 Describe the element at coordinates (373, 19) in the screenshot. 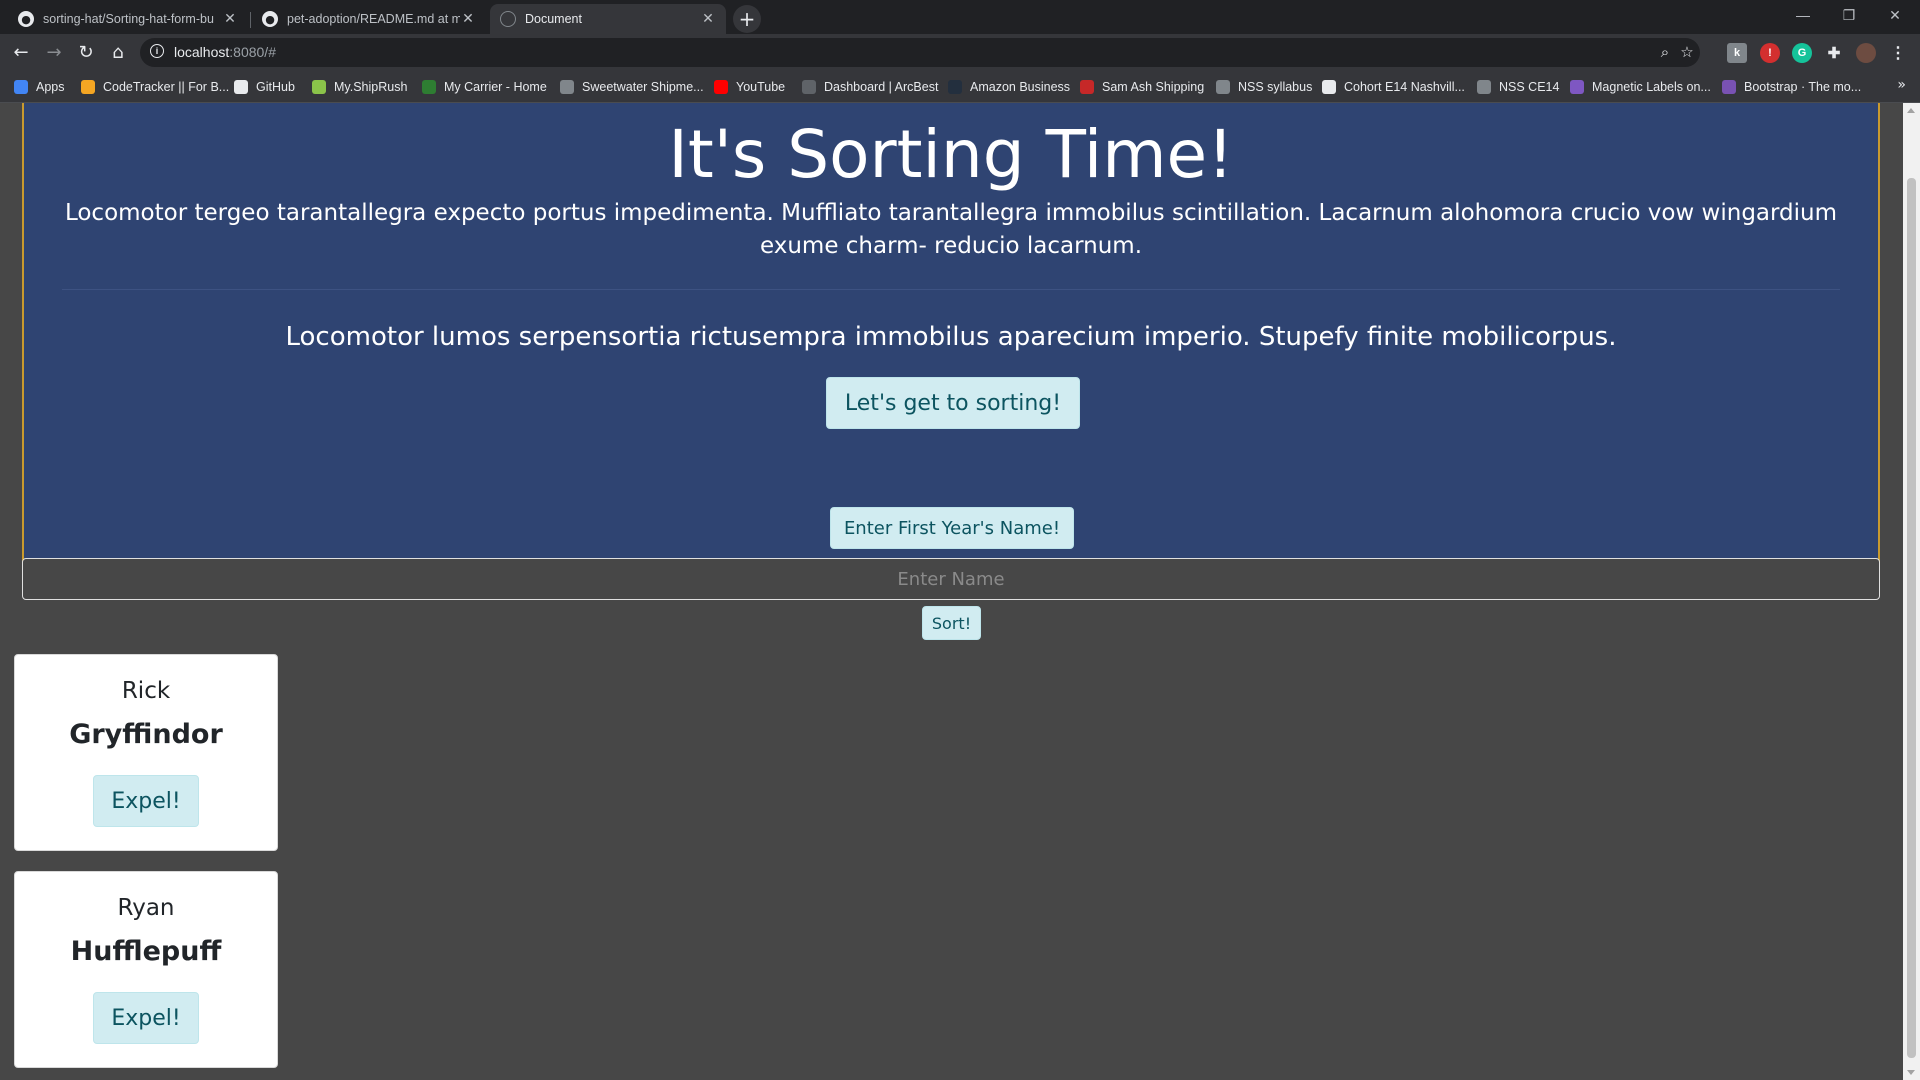

I see `tab-title: pet-adoption/README.md at ma` at that location.